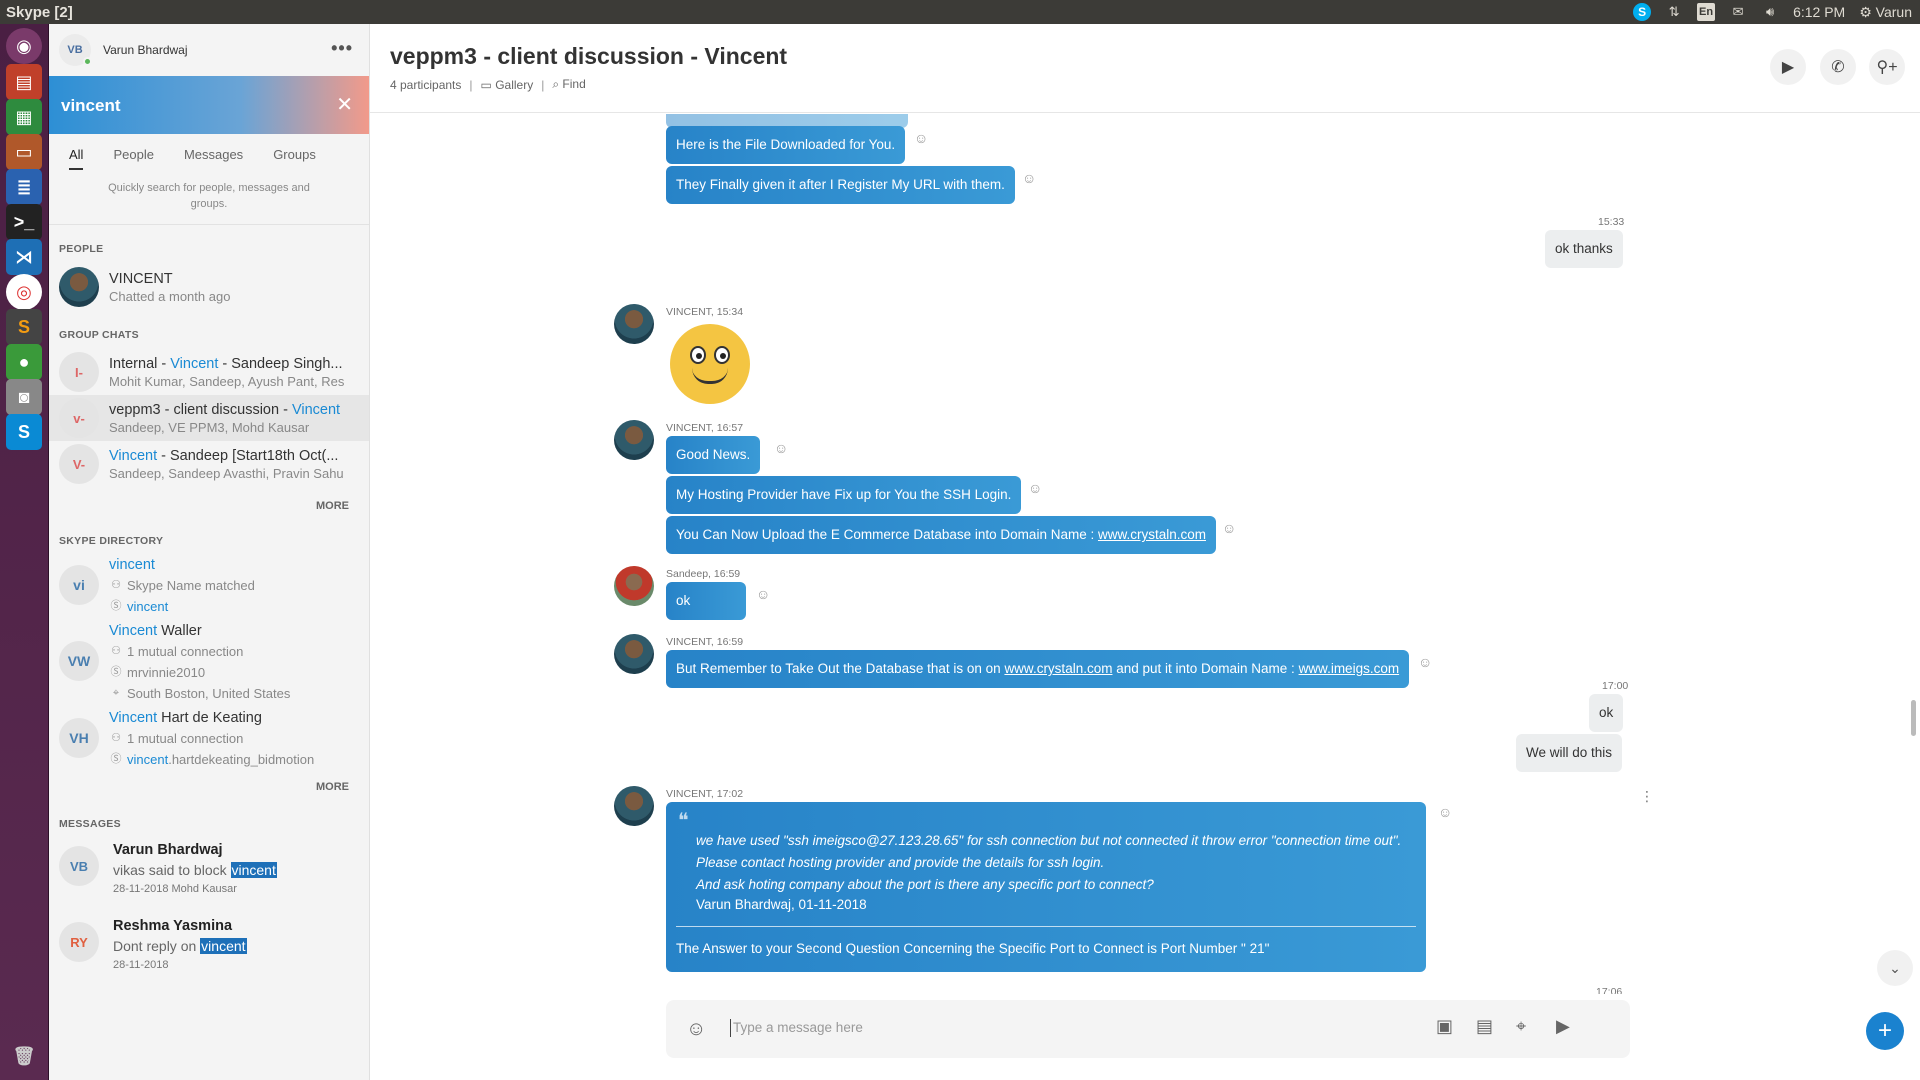 The height and width of the screenshot is (1080, 1920). I want to click on search-bar: vincent ✕, so click(209, 105).